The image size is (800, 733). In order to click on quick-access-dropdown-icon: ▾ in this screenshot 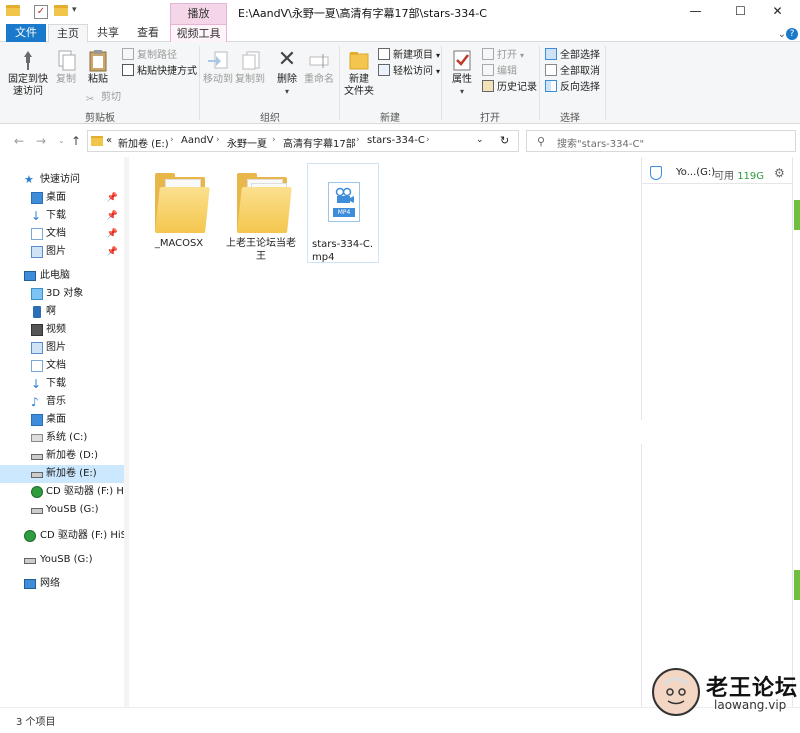, I will do `click(79, 12)`.